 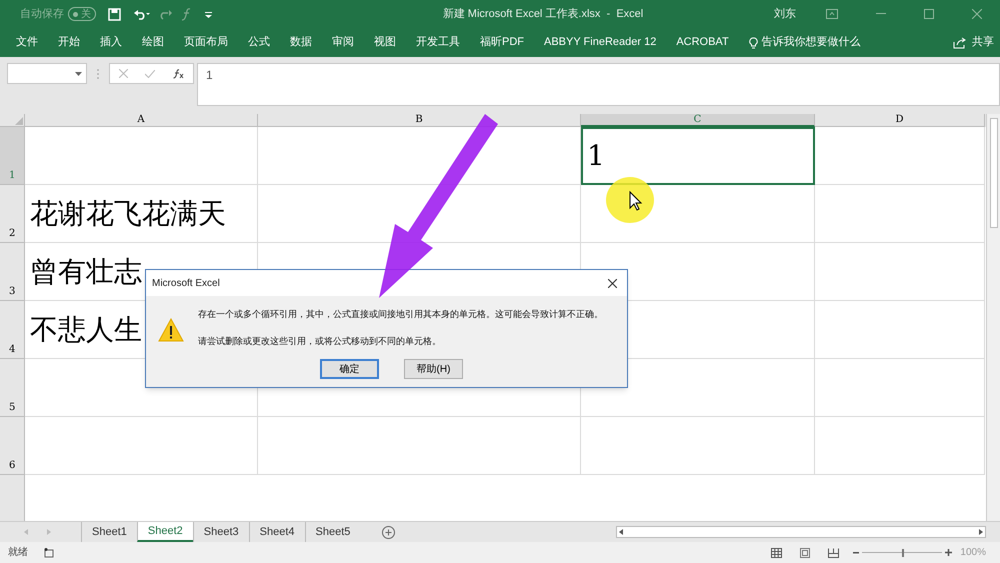 What do you see at coordinates (187, 14) in the screenshot?
I see `function-icon` at bounding box center [187, 14].